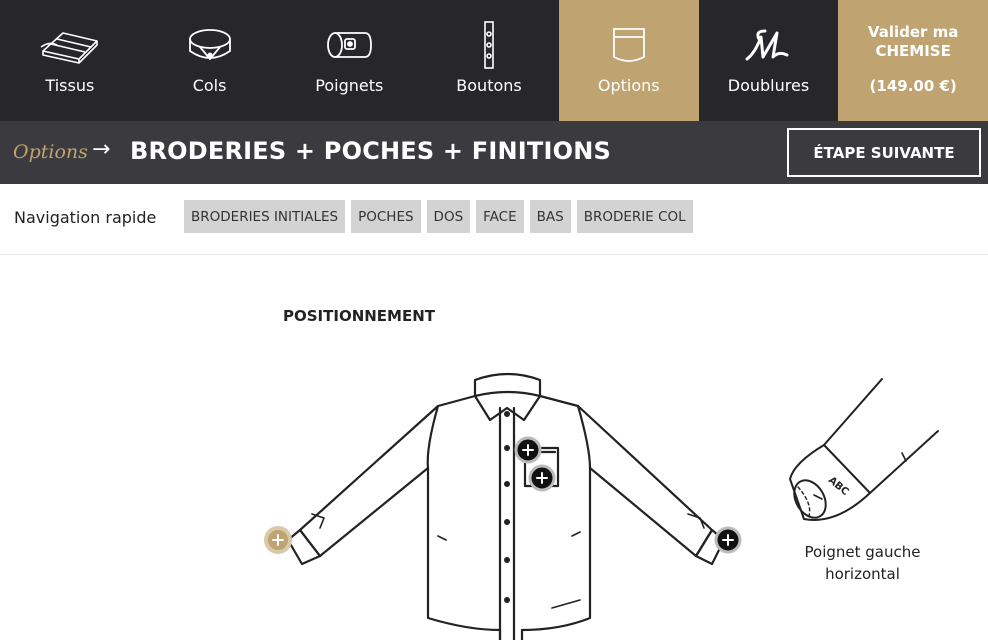  I want to click on nav-item-poignets: Poignets, so click(349, 60).